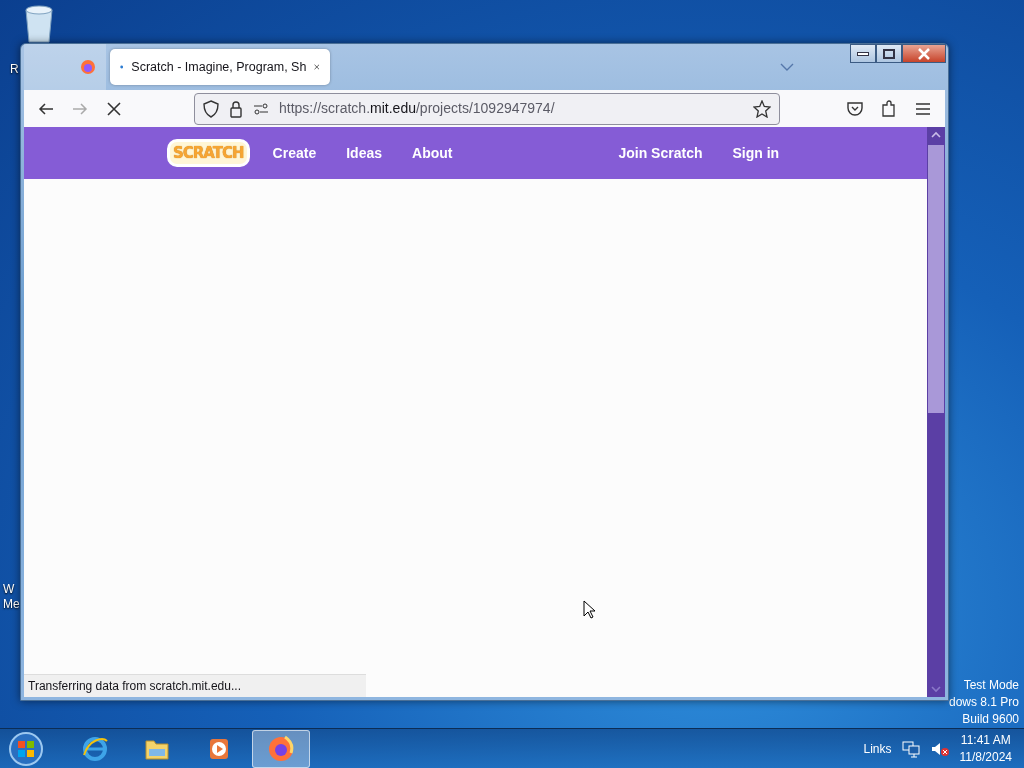  What do you see at coordinates (756, 153) in the screenshot?
I see `nav-link: Sign in` at bounding box center [756, 153].